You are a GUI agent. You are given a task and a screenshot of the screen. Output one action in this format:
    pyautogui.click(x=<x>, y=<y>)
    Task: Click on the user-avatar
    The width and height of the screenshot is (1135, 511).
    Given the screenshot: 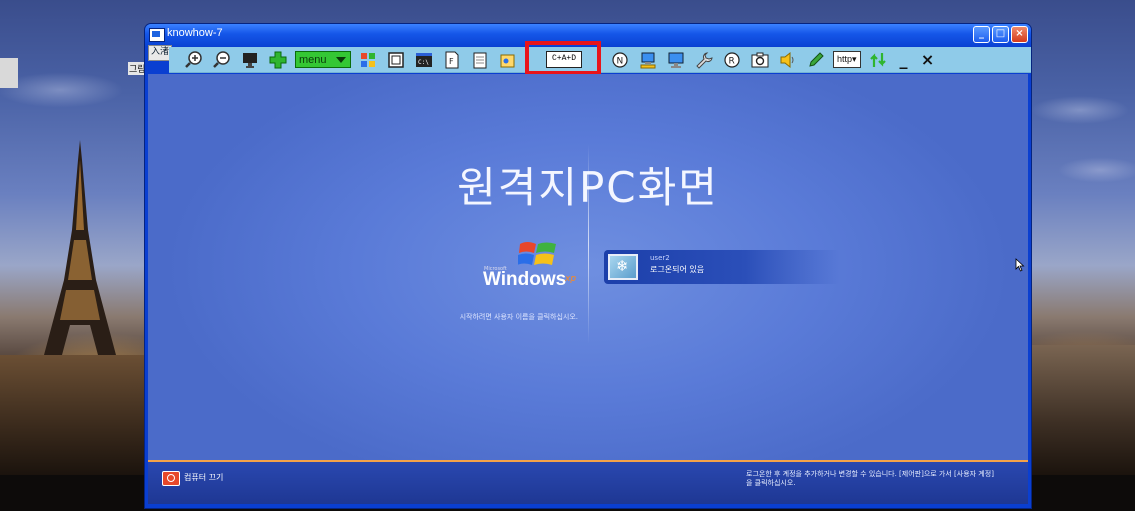 What is the action you would take?
    pyautogui.click(x=623, y=267)
    